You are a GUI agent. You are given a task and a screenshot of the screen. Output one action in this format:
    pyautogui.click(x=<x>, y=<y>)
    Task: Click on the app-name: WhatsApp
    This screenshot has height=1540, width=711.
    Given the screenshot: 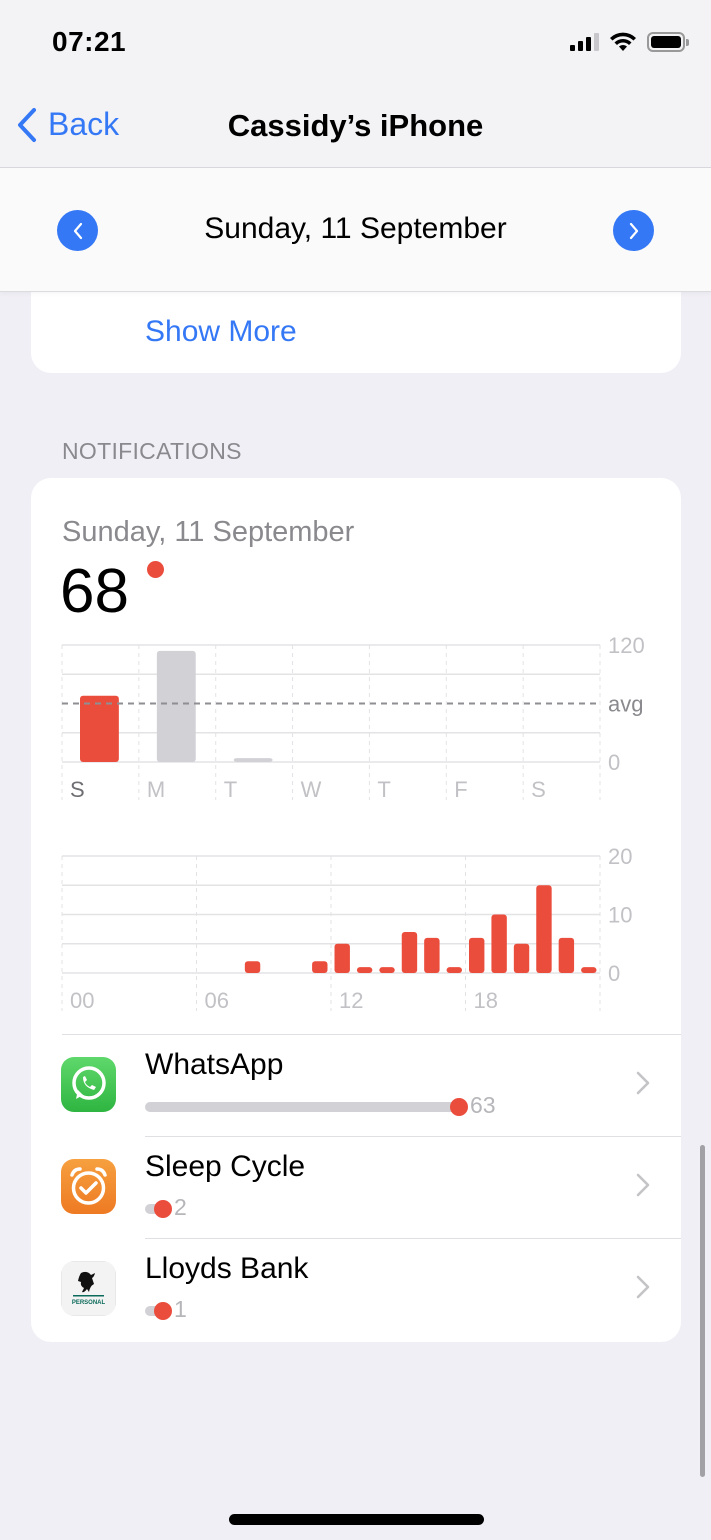 What is the action you would take?
    pyautogui.click(x=214, y=1064)
    